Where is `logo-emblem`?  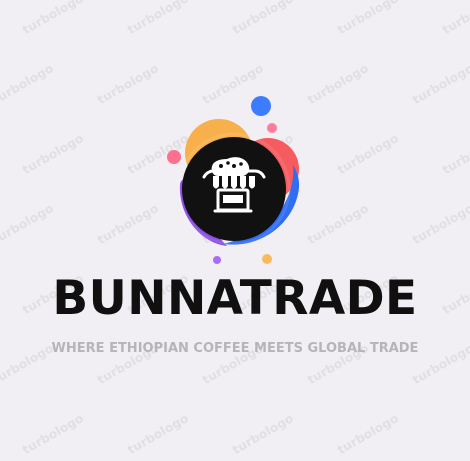 logo-emblem is located at coordinates (235, 180).